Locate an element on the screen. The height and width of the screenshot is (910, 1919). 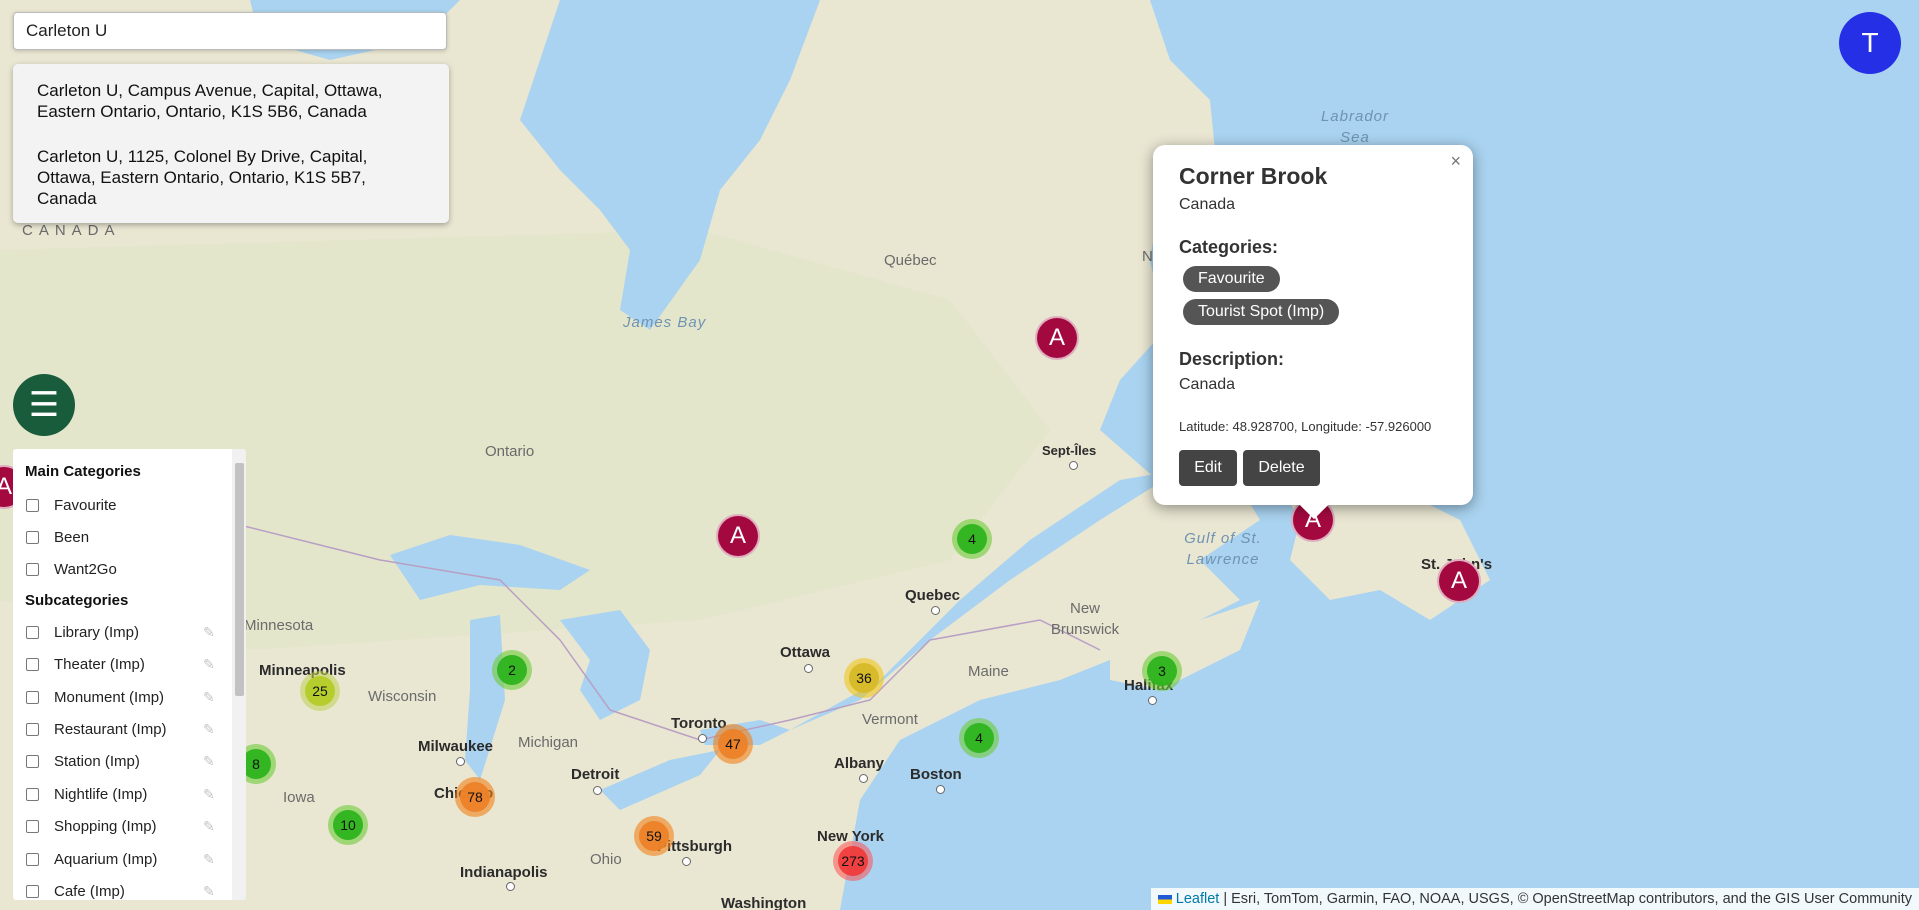
subcategory-label: Theater (Imp) is located at coordinates (99, 665).